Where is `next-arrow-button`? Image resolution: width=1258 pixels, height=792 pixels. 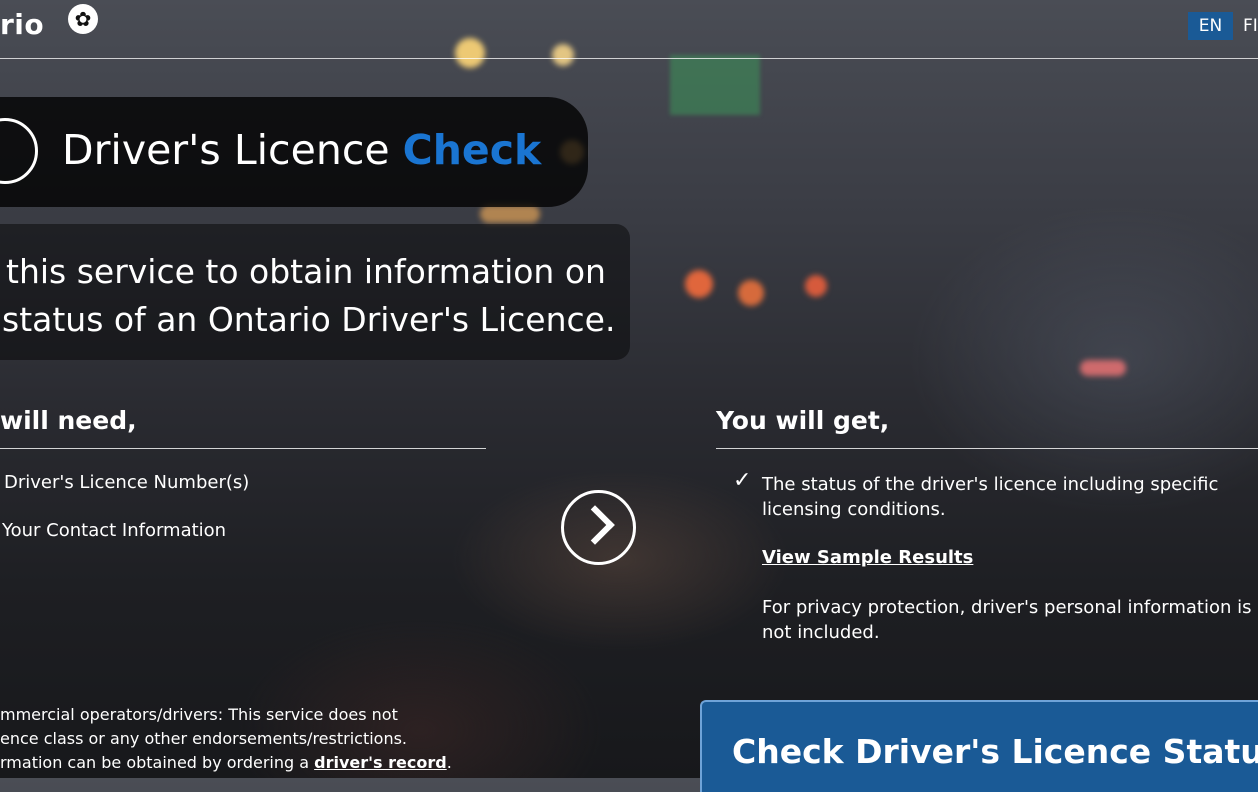
next-arrow-button is located at coordinates (598, 527).